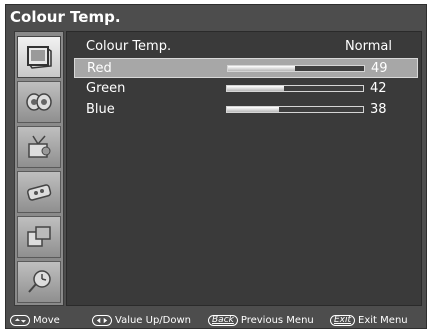 The image size is (433, 331). What do you see at coordinates (129, 46) in the screenshot?
I see `colour-temp-label: Colour Temp.` at bounding box center [129, 46].